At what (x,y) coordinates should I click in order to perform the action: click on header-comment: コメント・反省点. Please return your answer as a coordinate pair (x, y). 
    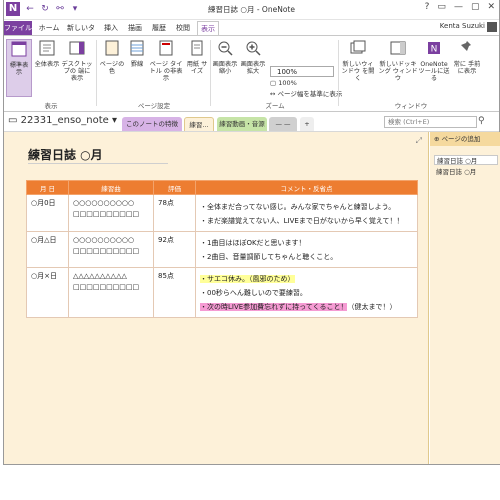
    Looking at the image, I should click on (306, 187).